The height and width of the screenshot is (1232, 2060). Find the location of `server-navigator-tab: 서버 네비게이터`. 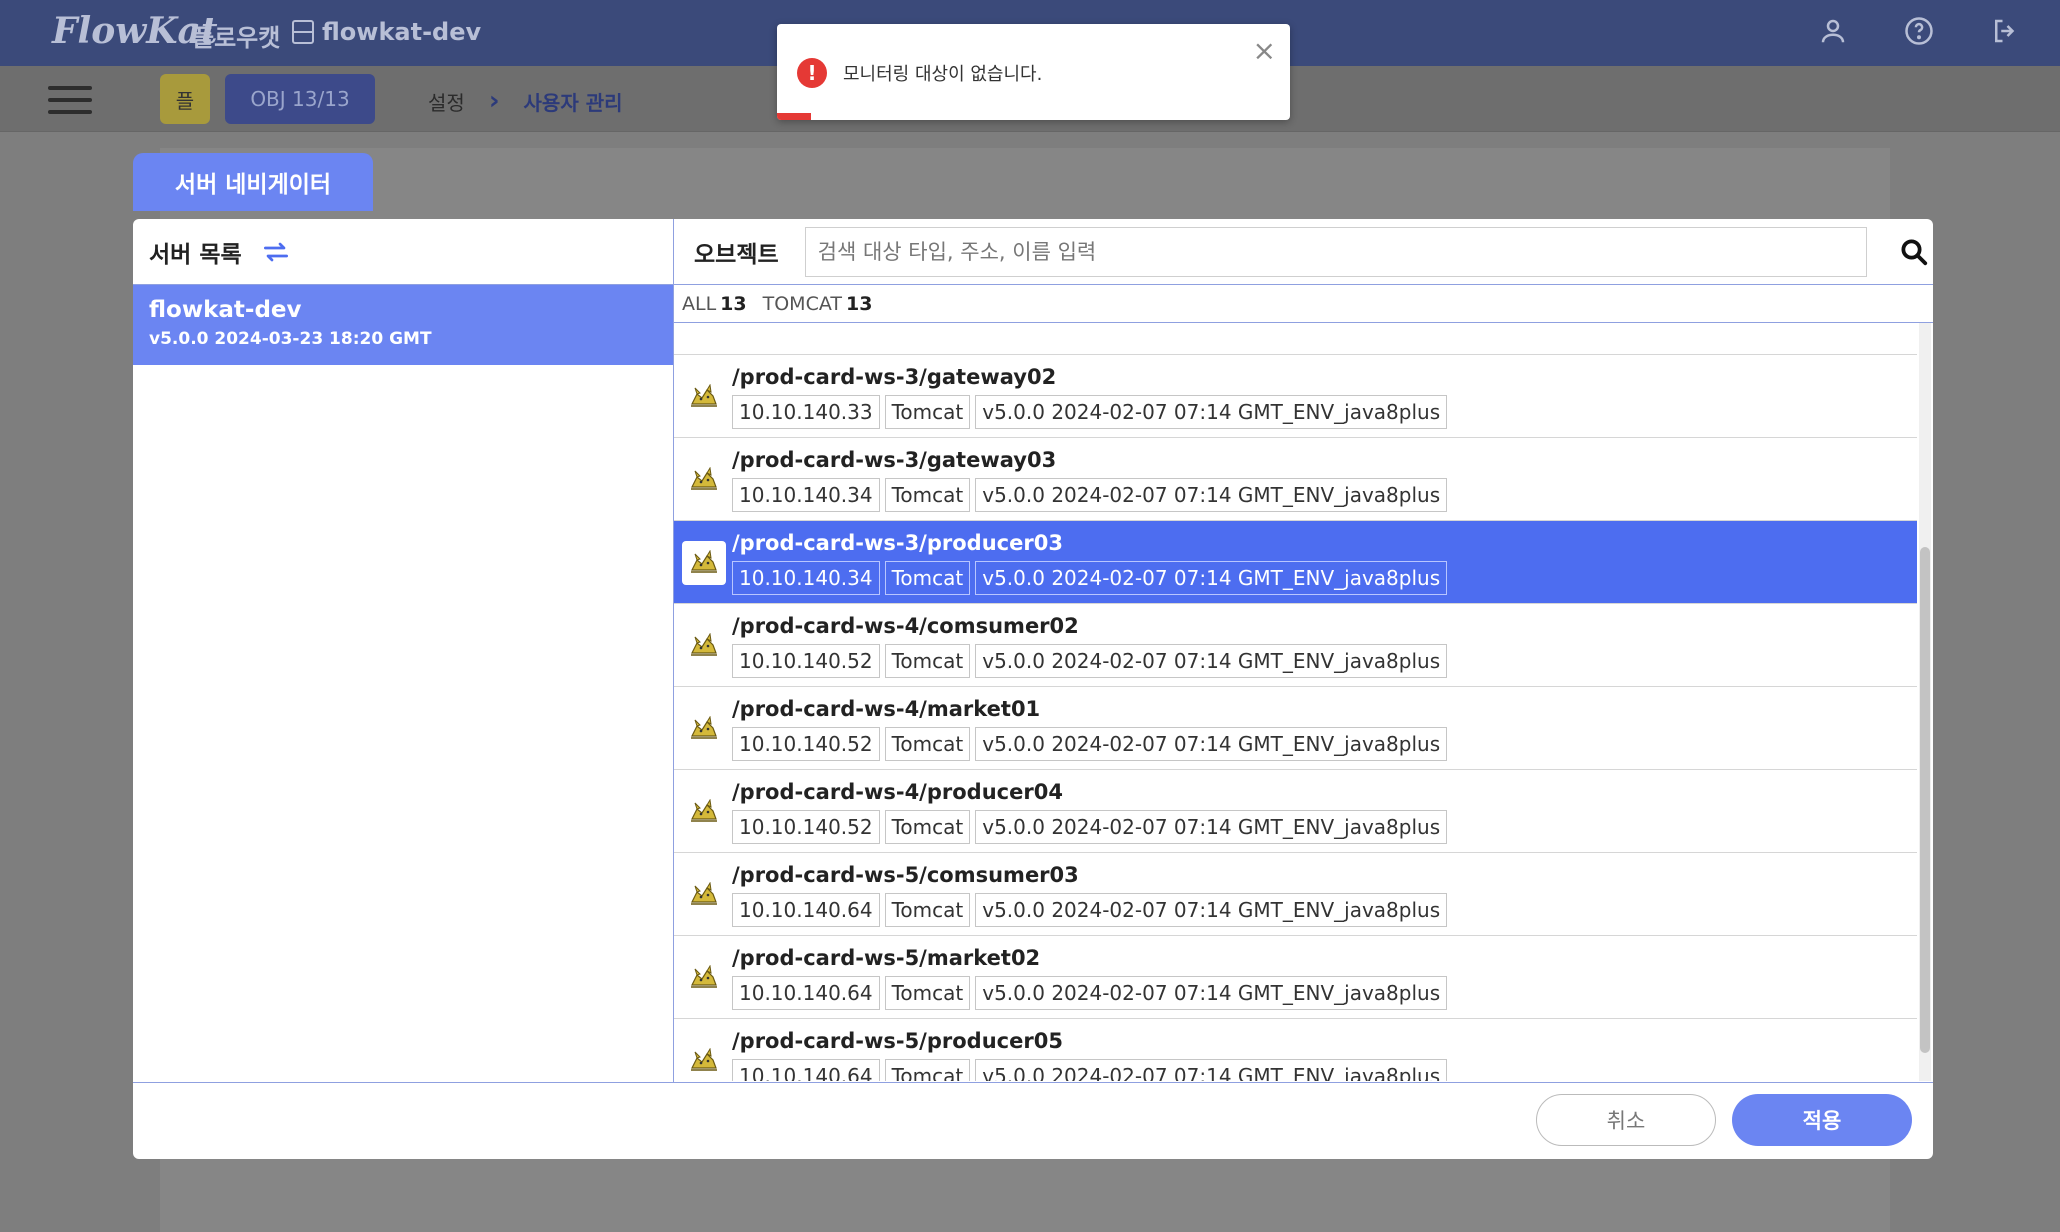

server-navigator-tab: 서버 네비게이터 is located at coordinates (253, 182).